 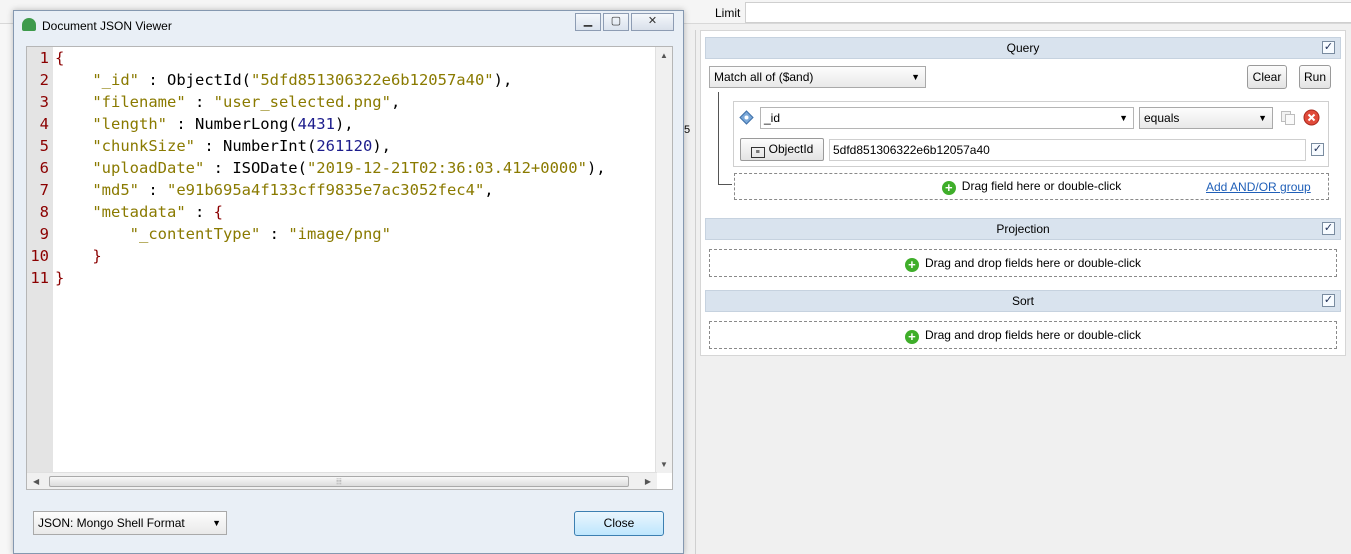 I want to click on dropzone-text: Drag field here or double-click, so click(x=1041, y=186).